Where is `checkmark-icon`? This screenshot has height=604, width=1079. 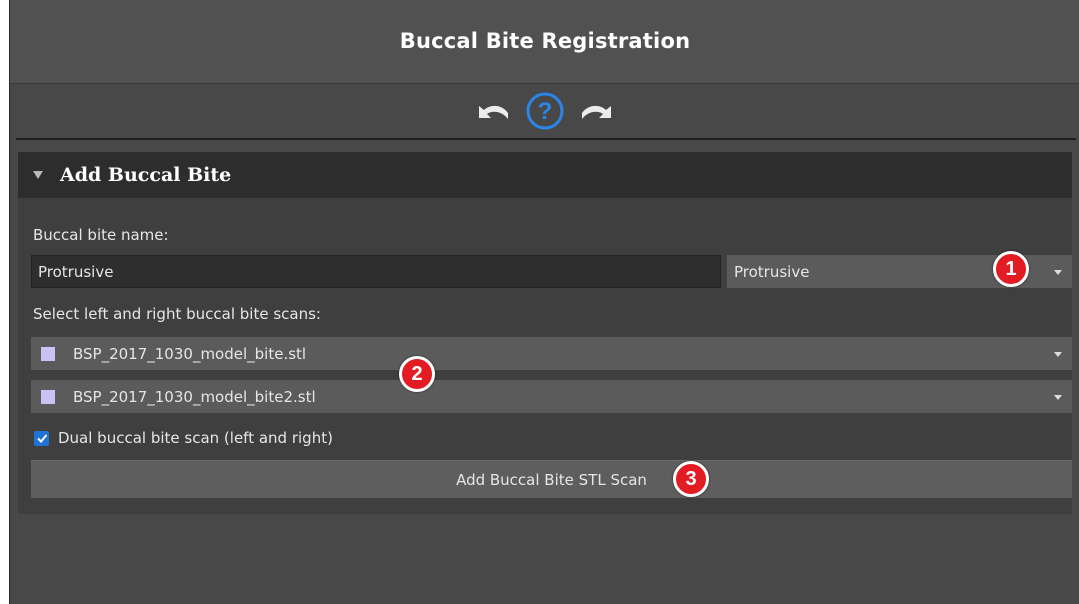 checkmark-icon is located at coordinates (41, 438).